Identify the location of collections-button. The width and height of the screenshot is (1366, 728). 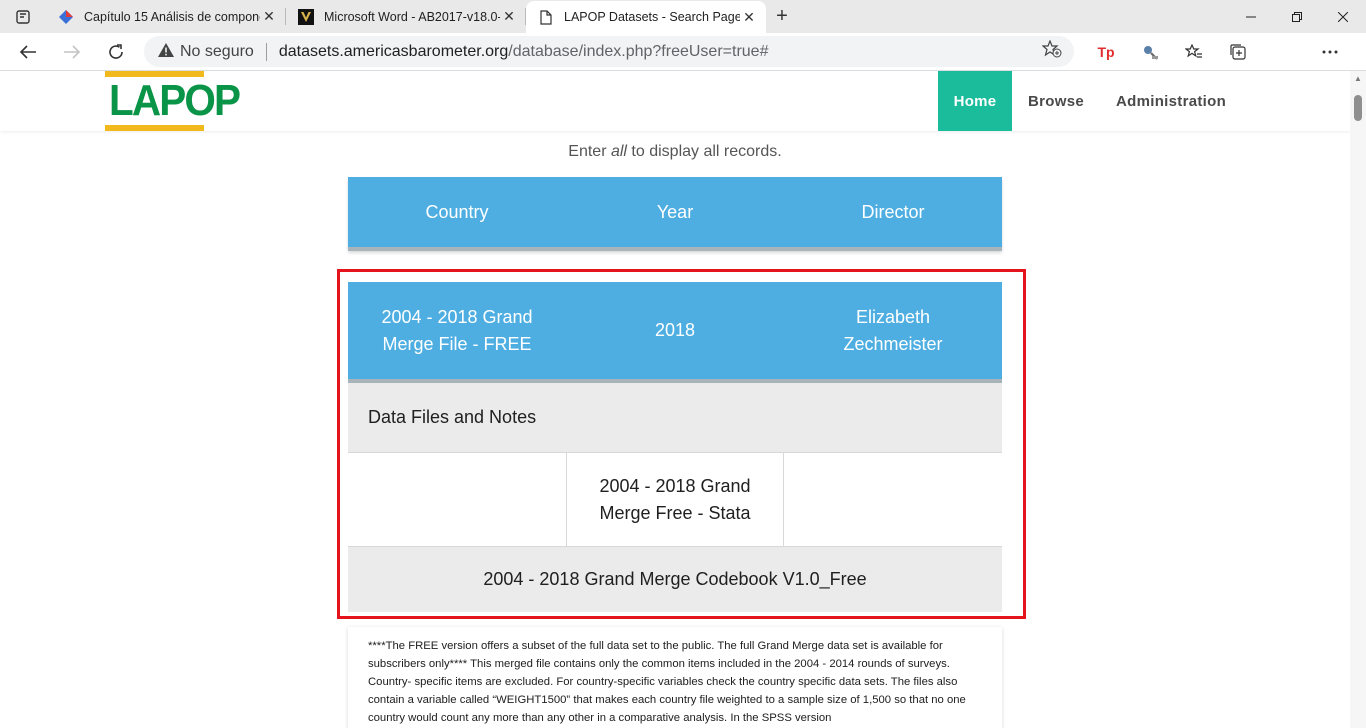
(1238, 52).